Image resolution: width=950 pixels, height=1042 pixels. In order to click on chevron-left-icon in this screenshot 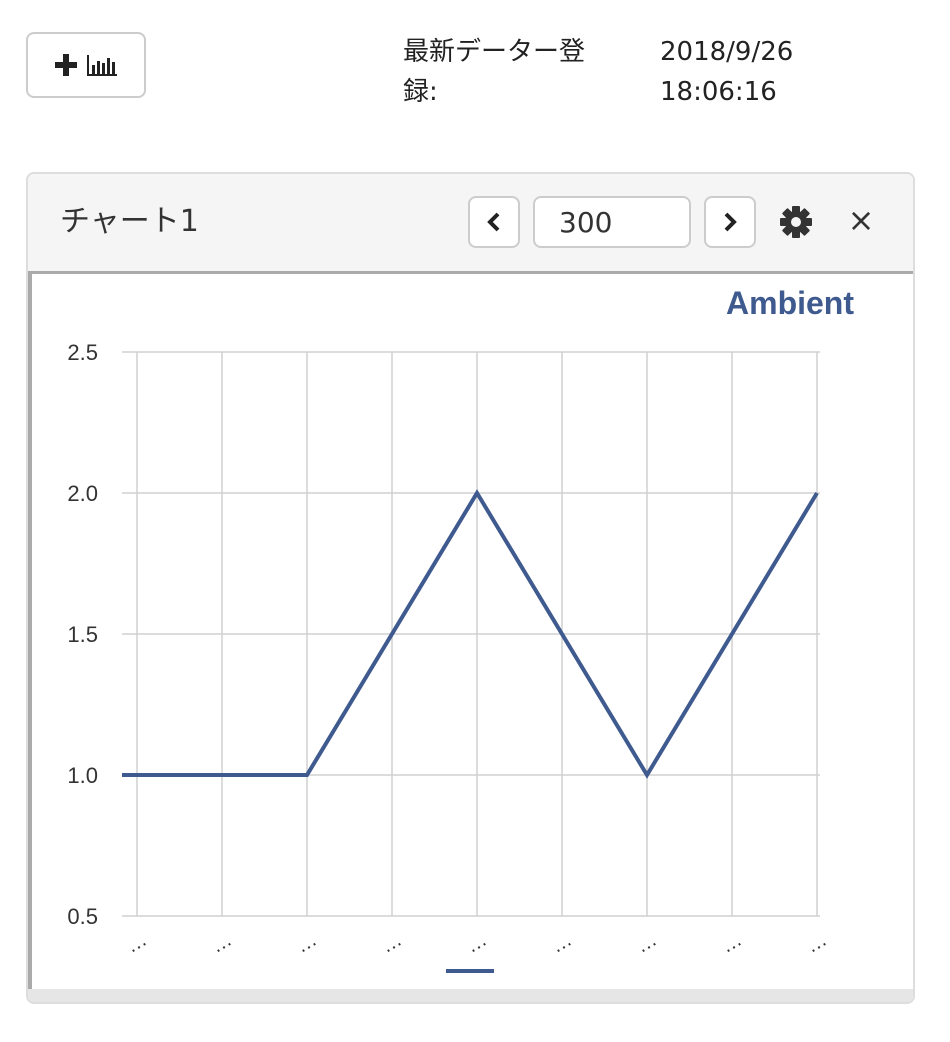, I will do `click(493, 222)`.